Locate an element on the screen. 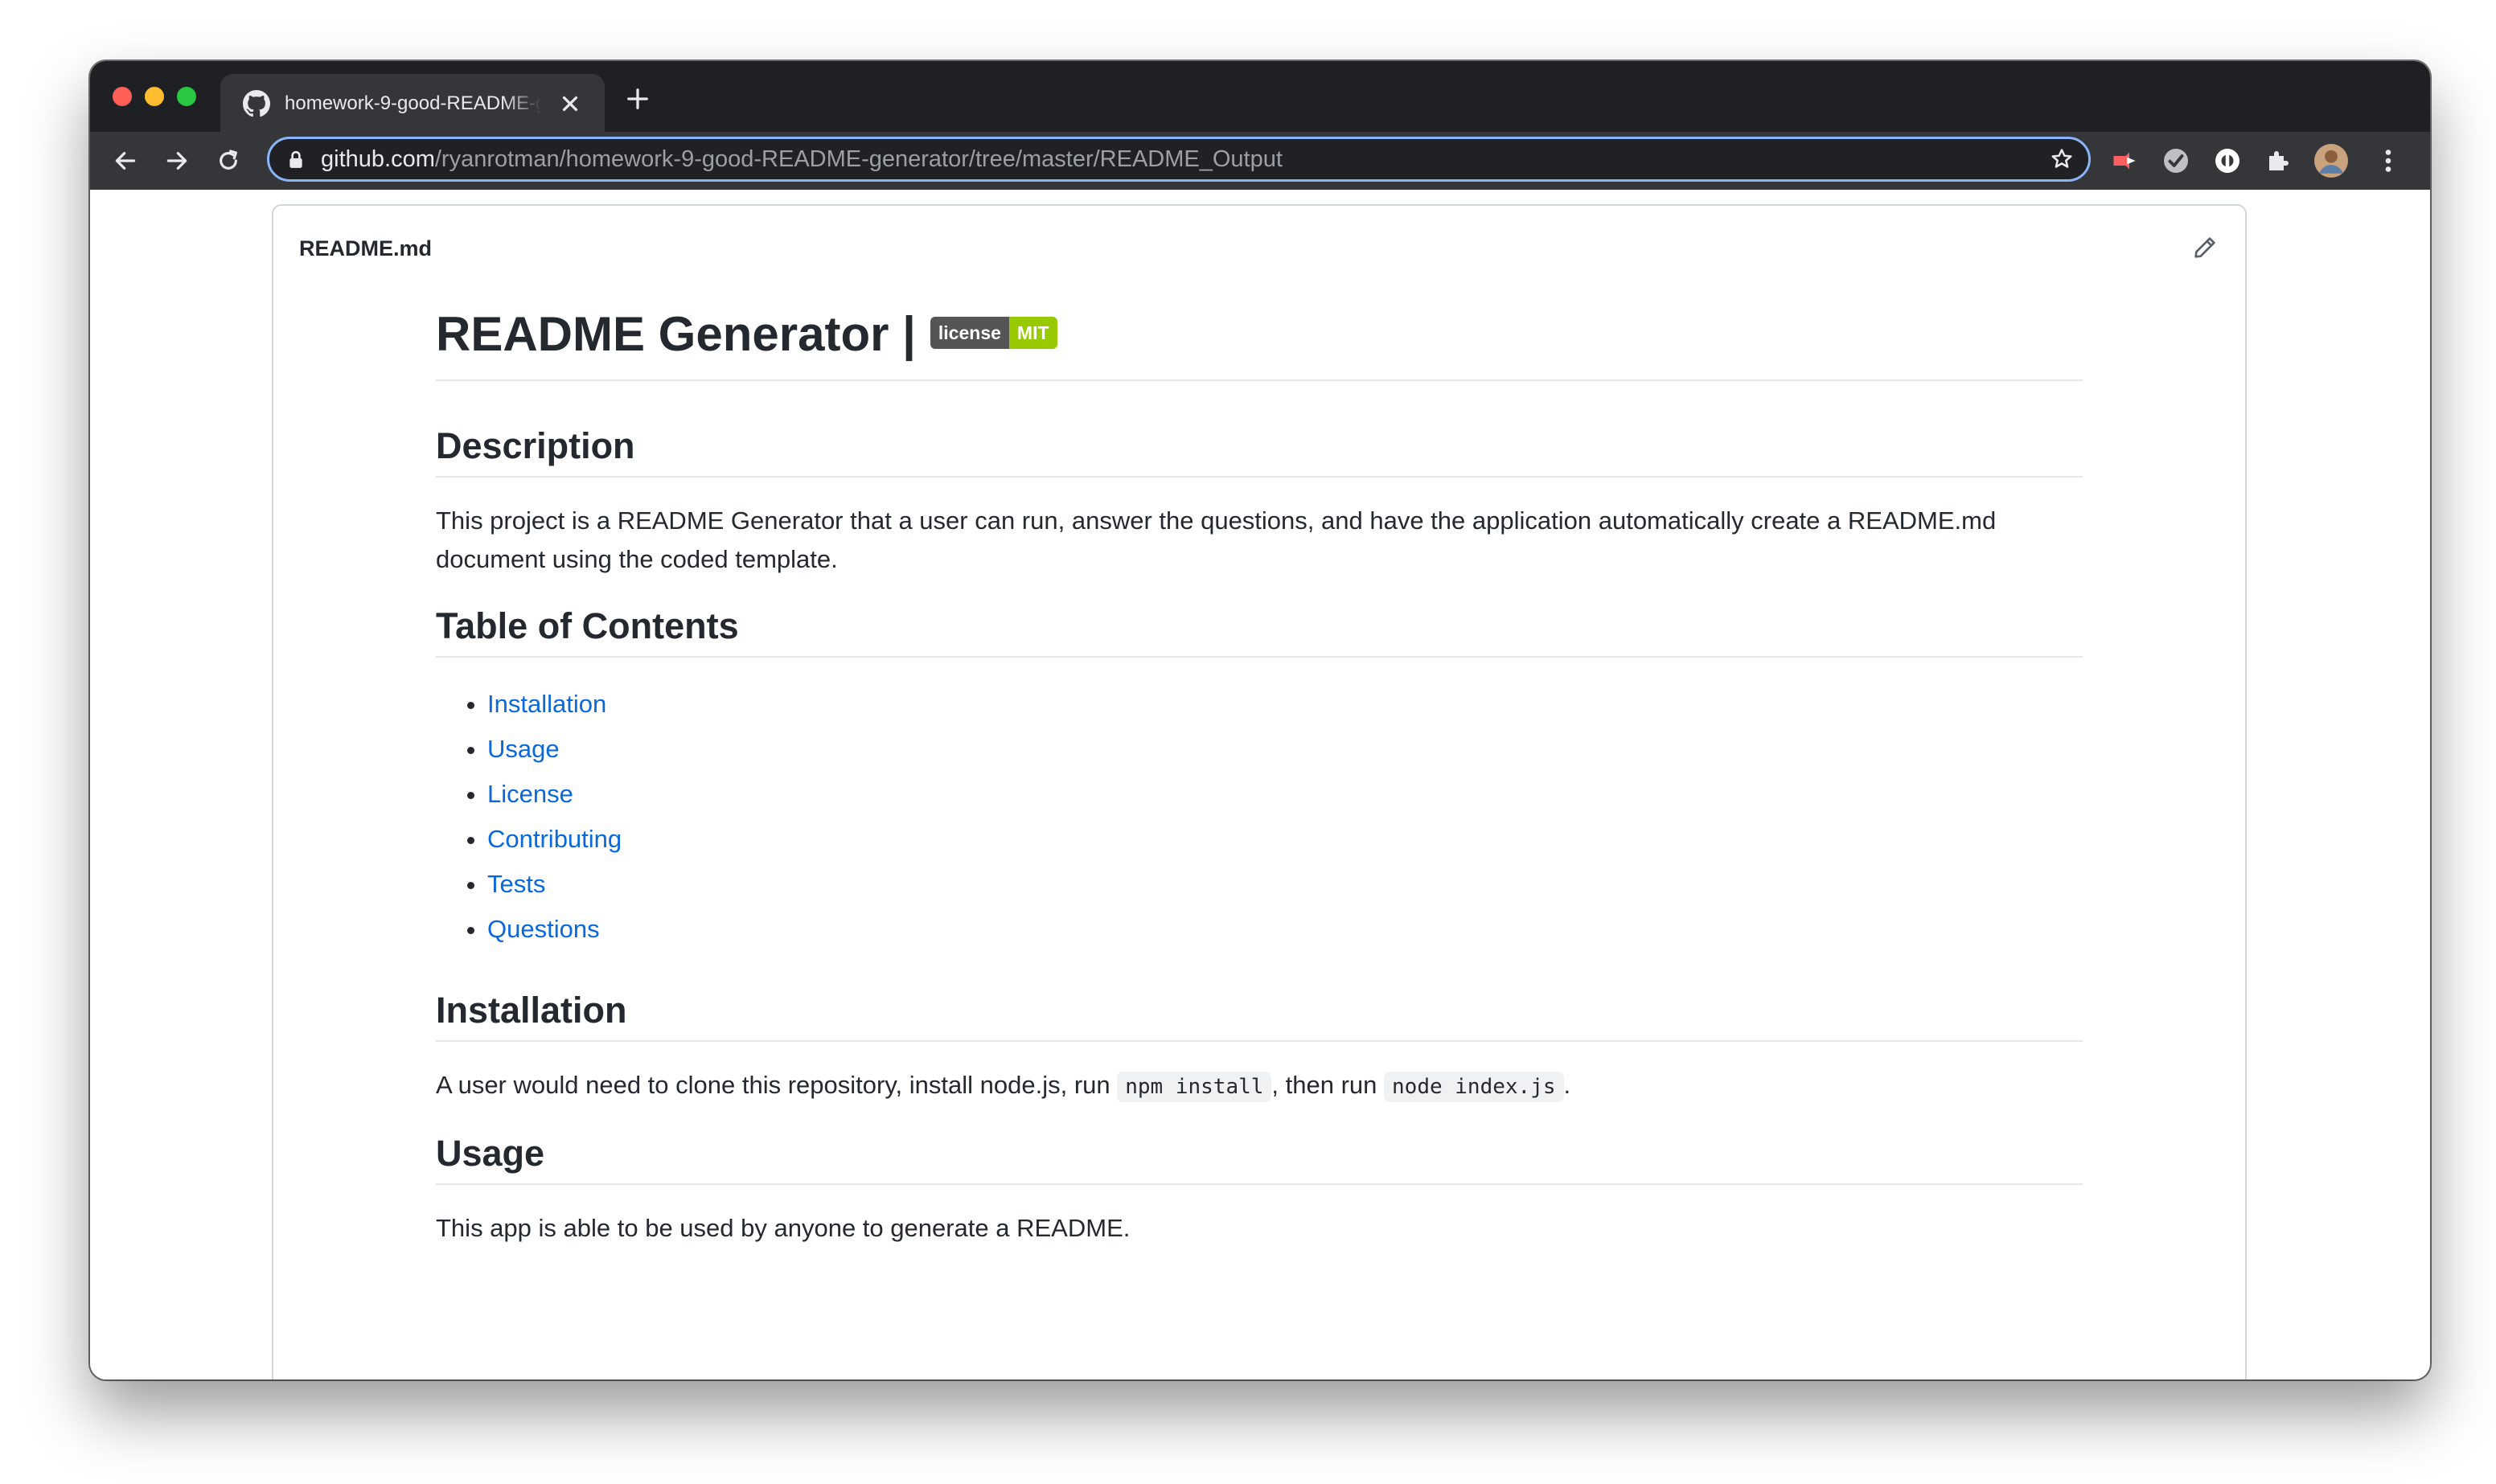 The image size is (2496, 1484). menu-icon is located at coordinates (2388, 161).